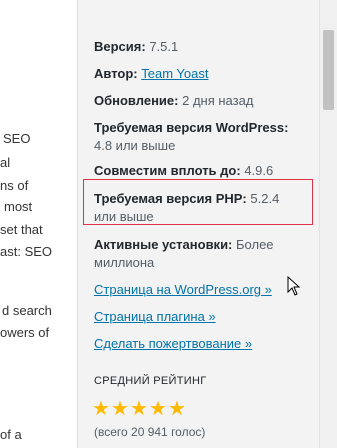 The width and height of the screenshot is (337, 448). Describe the element at coordinates (155, 316) in the screenshot. I see `plugin-homepage-link: Страница плагина »` at that location.